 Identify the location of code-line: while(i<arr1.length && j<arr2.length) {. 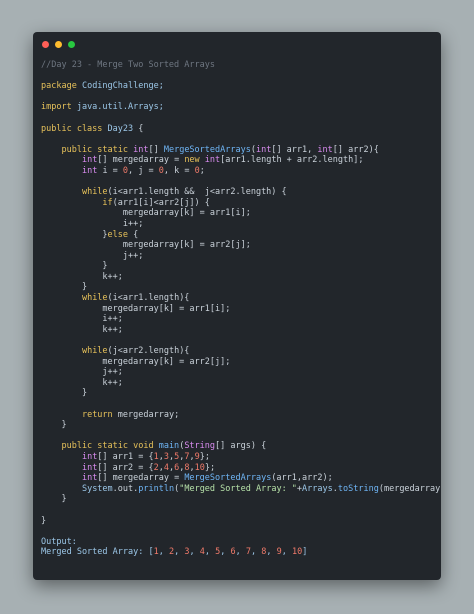
(239, 192).